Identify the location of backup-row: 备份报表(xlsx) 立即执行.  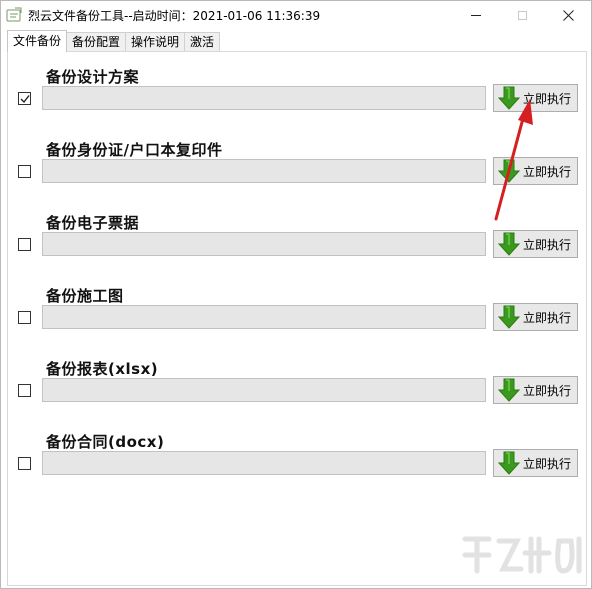
(298, 393).